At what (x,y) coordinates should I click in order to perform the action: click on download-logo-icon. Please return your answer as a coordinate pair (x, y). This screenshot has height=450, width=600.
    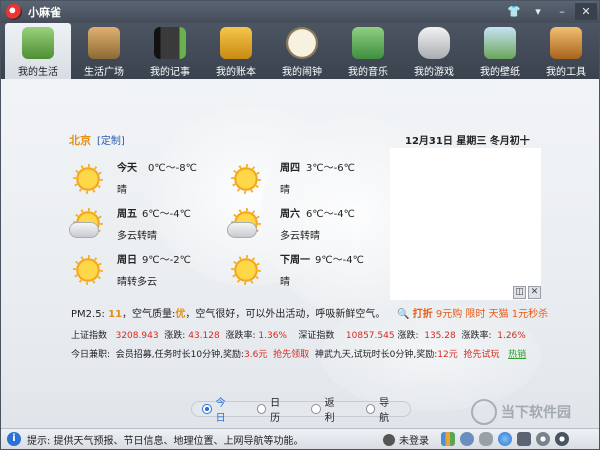
    Looking at the image, I should click on (484, 412).